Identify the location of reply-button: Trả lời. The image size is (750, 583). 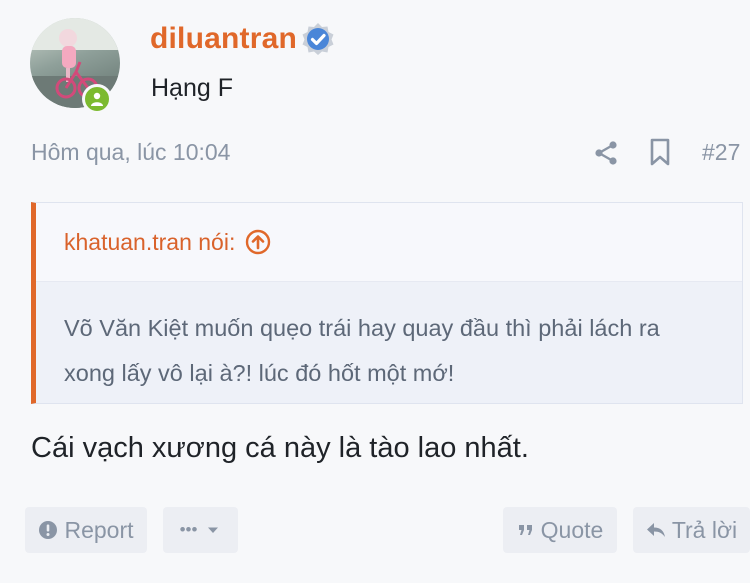
(691, 530).